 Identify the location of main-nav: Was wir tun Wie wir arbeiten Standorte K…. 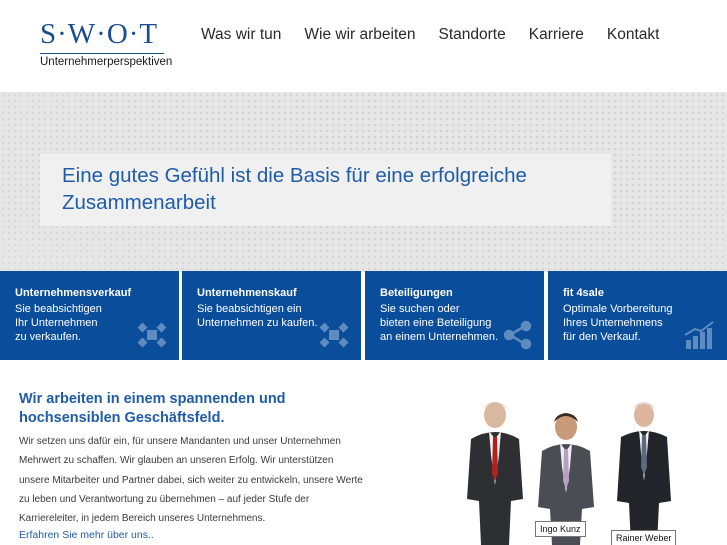
(430, 35).